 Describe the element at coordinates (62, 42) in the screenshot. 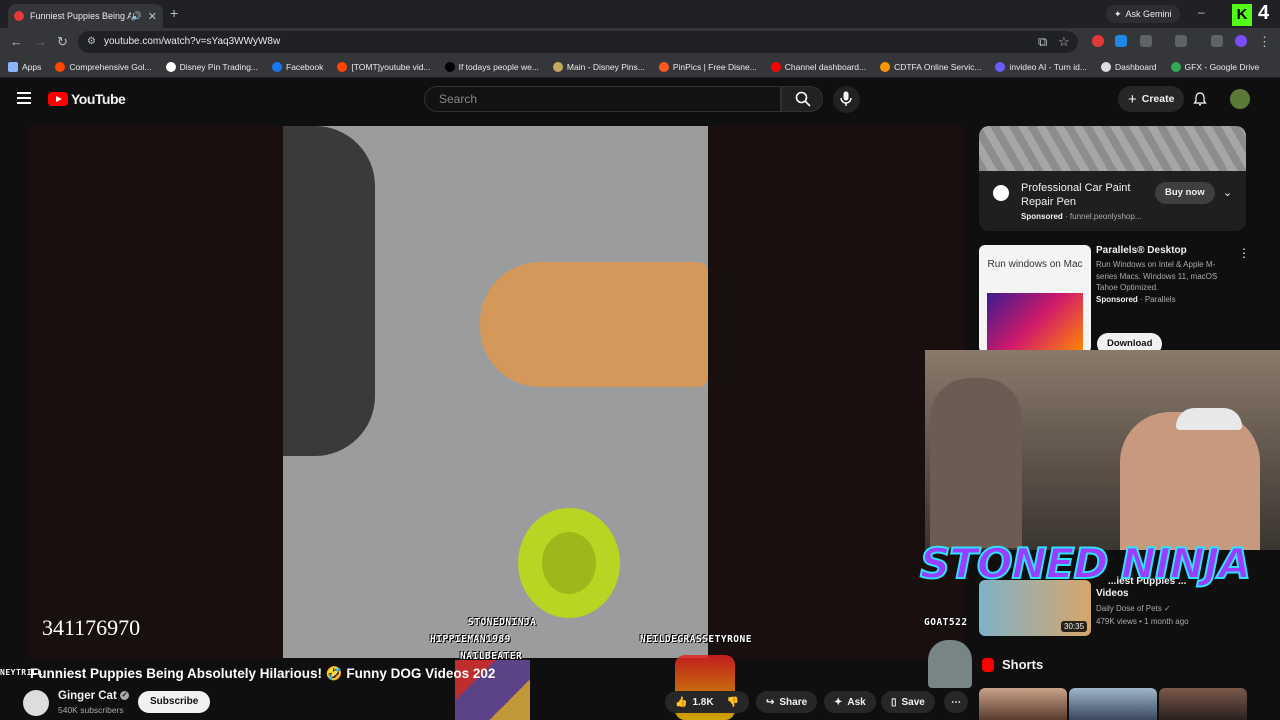

I see `reload-icon: ↻` at that location.